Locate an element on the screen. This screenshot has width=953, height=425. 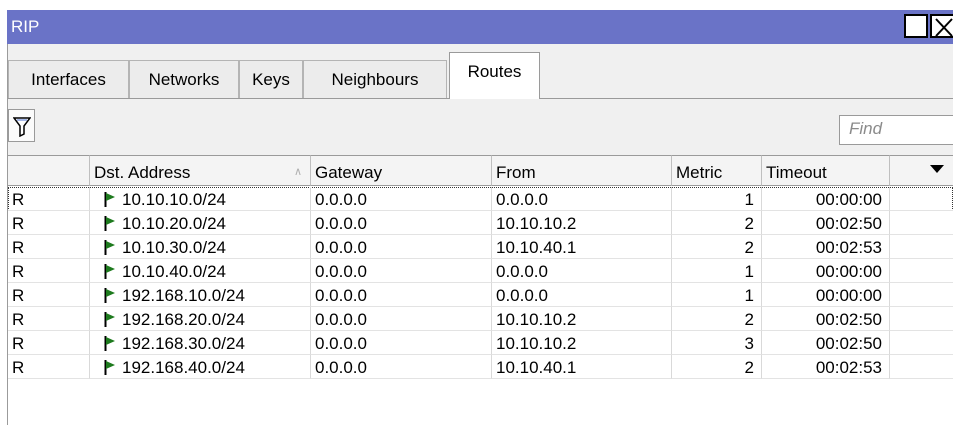
table-row: R 10.10.20.0/24 0.0.0.0 10.10.10.2 2 00:02:50 is located at coordinates (480, 223).